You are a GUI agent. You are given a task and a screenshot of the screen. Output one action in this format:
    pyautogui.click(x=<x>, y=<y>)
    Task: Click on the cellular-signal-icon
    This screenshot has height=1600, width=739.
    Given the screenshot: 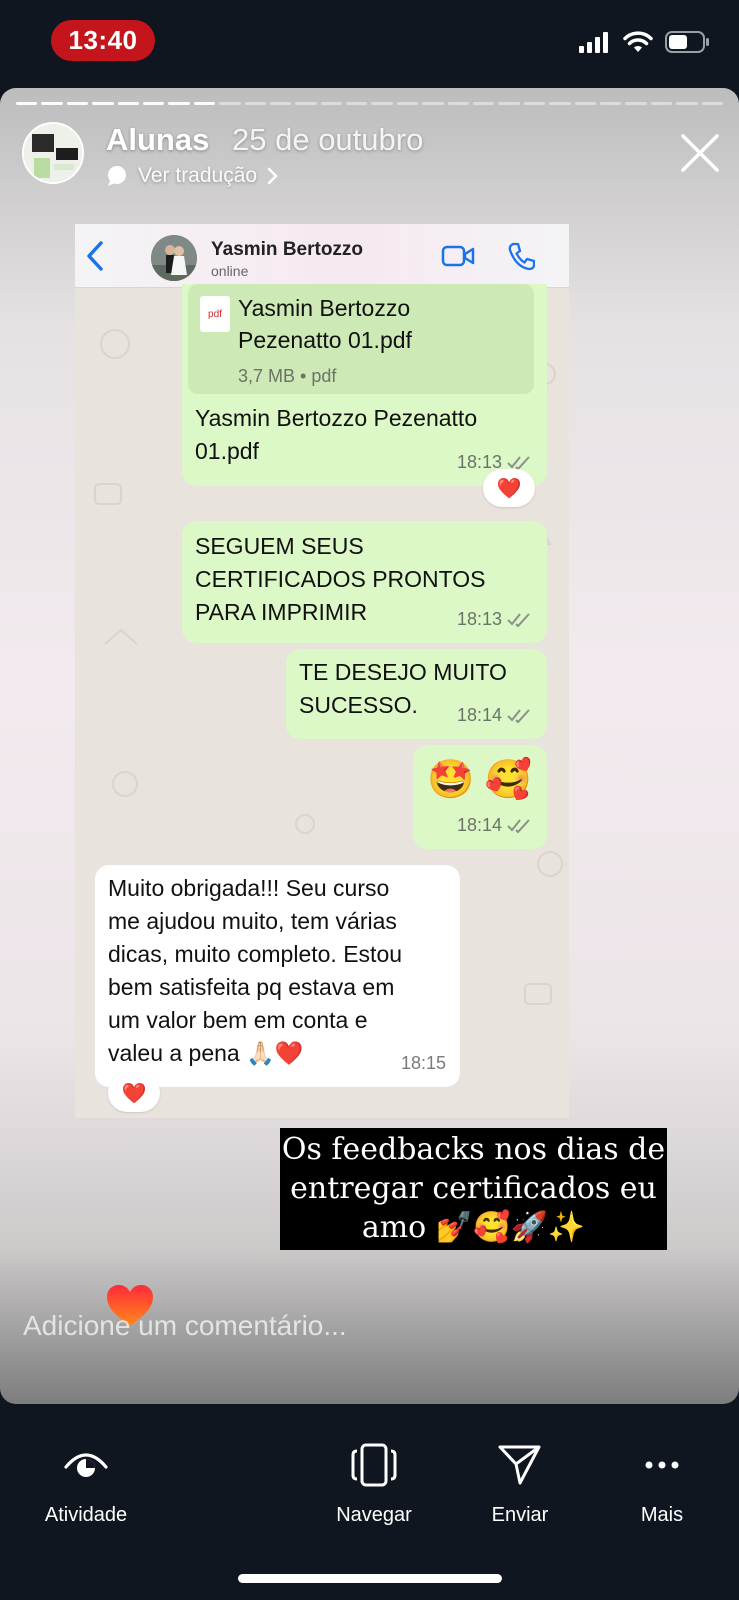 What is the action you would take?
    pyautogui.click(x=593, y=42)
    